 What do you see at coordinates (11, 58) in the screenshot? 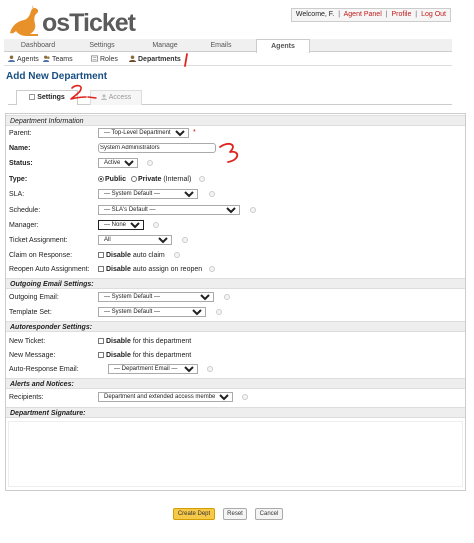
I see `user-icon` at bounding box center [11, 58].